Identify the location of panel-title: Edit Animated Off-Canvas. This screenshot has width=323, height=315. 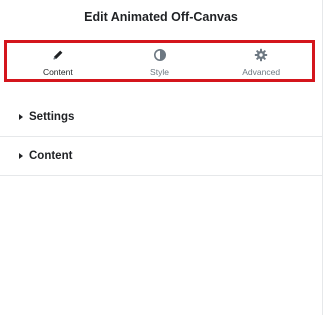
(161, 17).